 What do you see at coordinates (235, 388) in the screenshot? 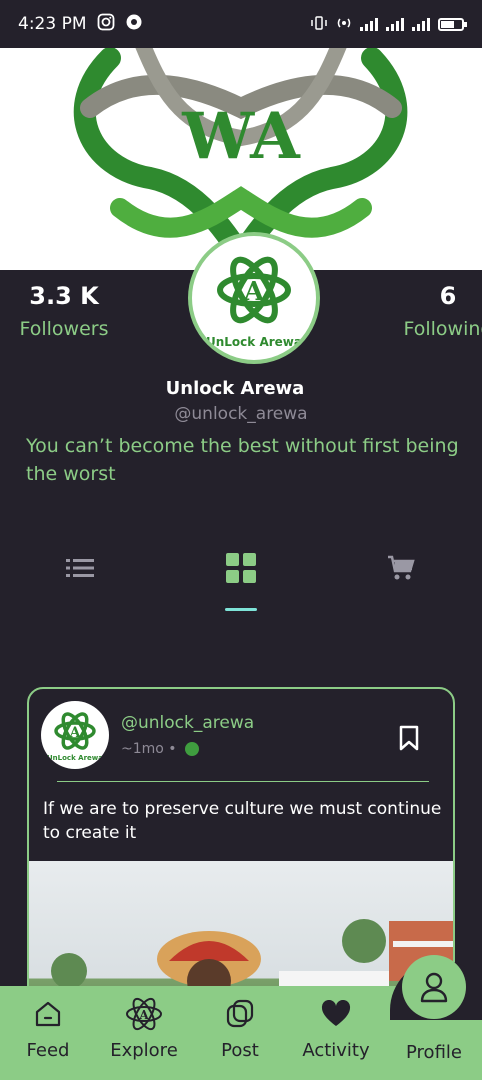
I see `profile-name: Unlock Arewa` at bounding box center [235, 388].